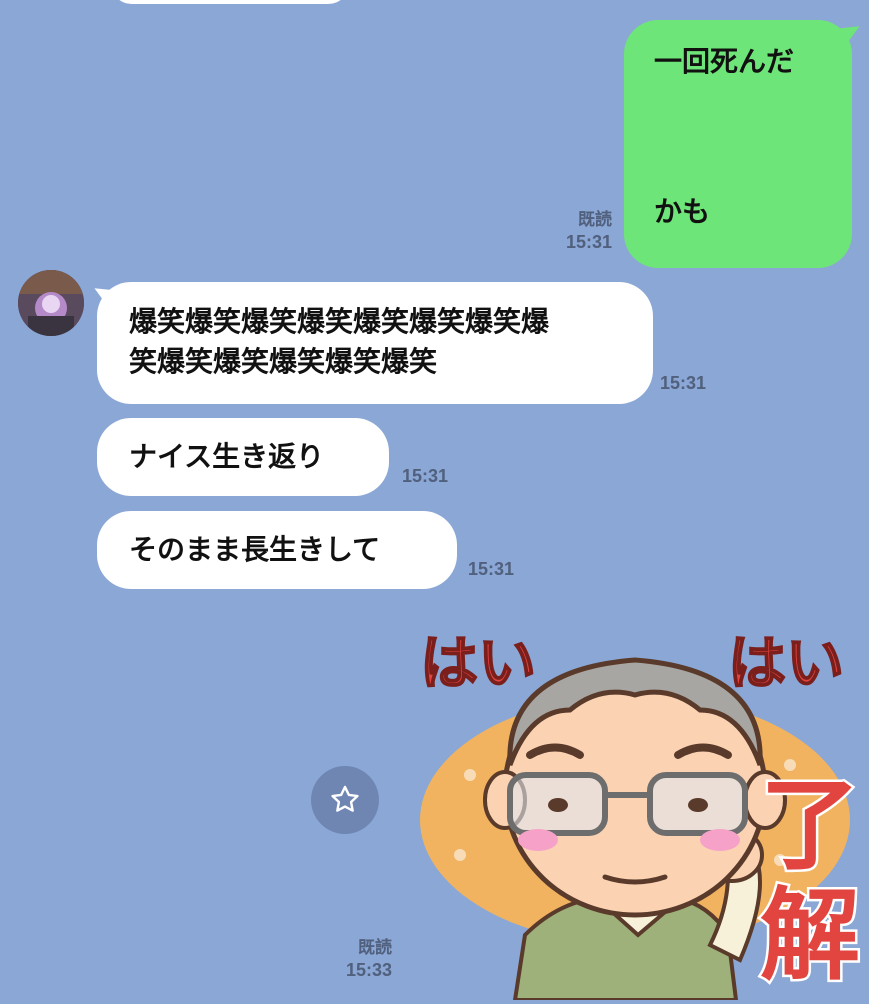  Describe the element at coordinates (682, 211) in the screenshot. I see `outgoing-message-line: かも` at that location.